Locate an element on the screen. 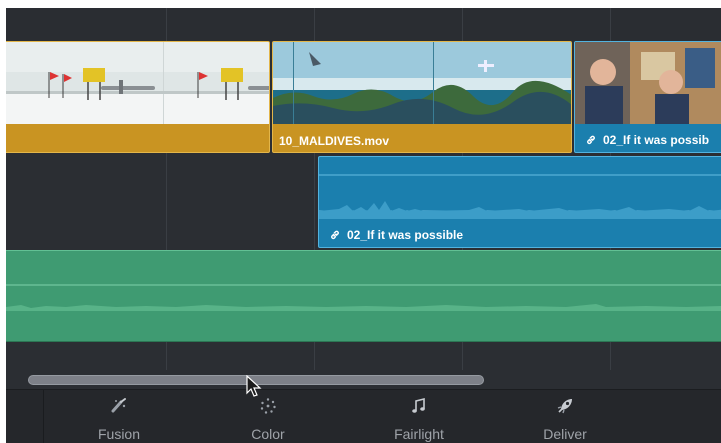 The image size is (721, 443). video-clip-maldives: 10_MALDIVES.mov is located at coordinates (422, 97).